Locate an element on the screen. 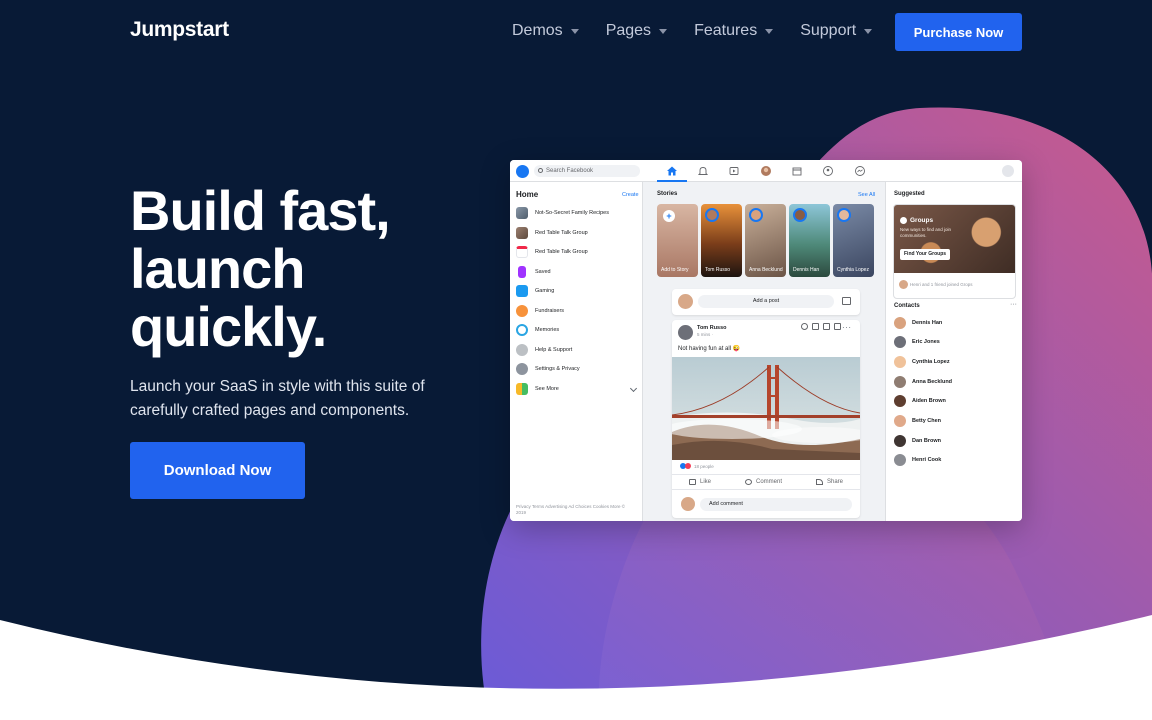 This screenshot has width=1152, height=720. mockup-topbar: Search Facebook is located at coordinates (766, 171).